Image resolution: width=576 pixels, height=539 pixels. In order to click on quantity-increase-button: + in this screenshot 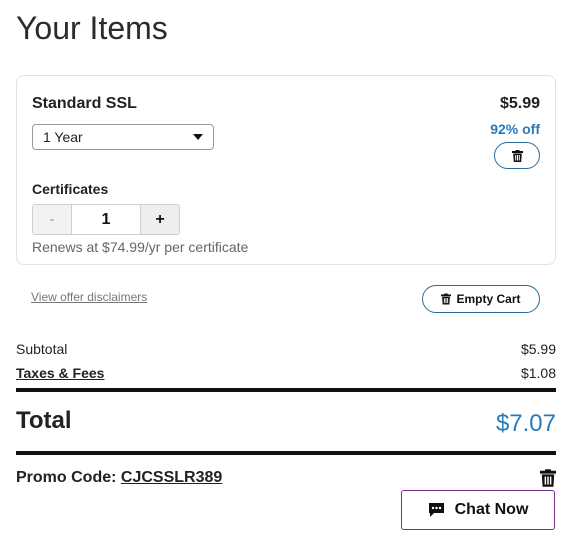, I will do `click(159, 219)`.